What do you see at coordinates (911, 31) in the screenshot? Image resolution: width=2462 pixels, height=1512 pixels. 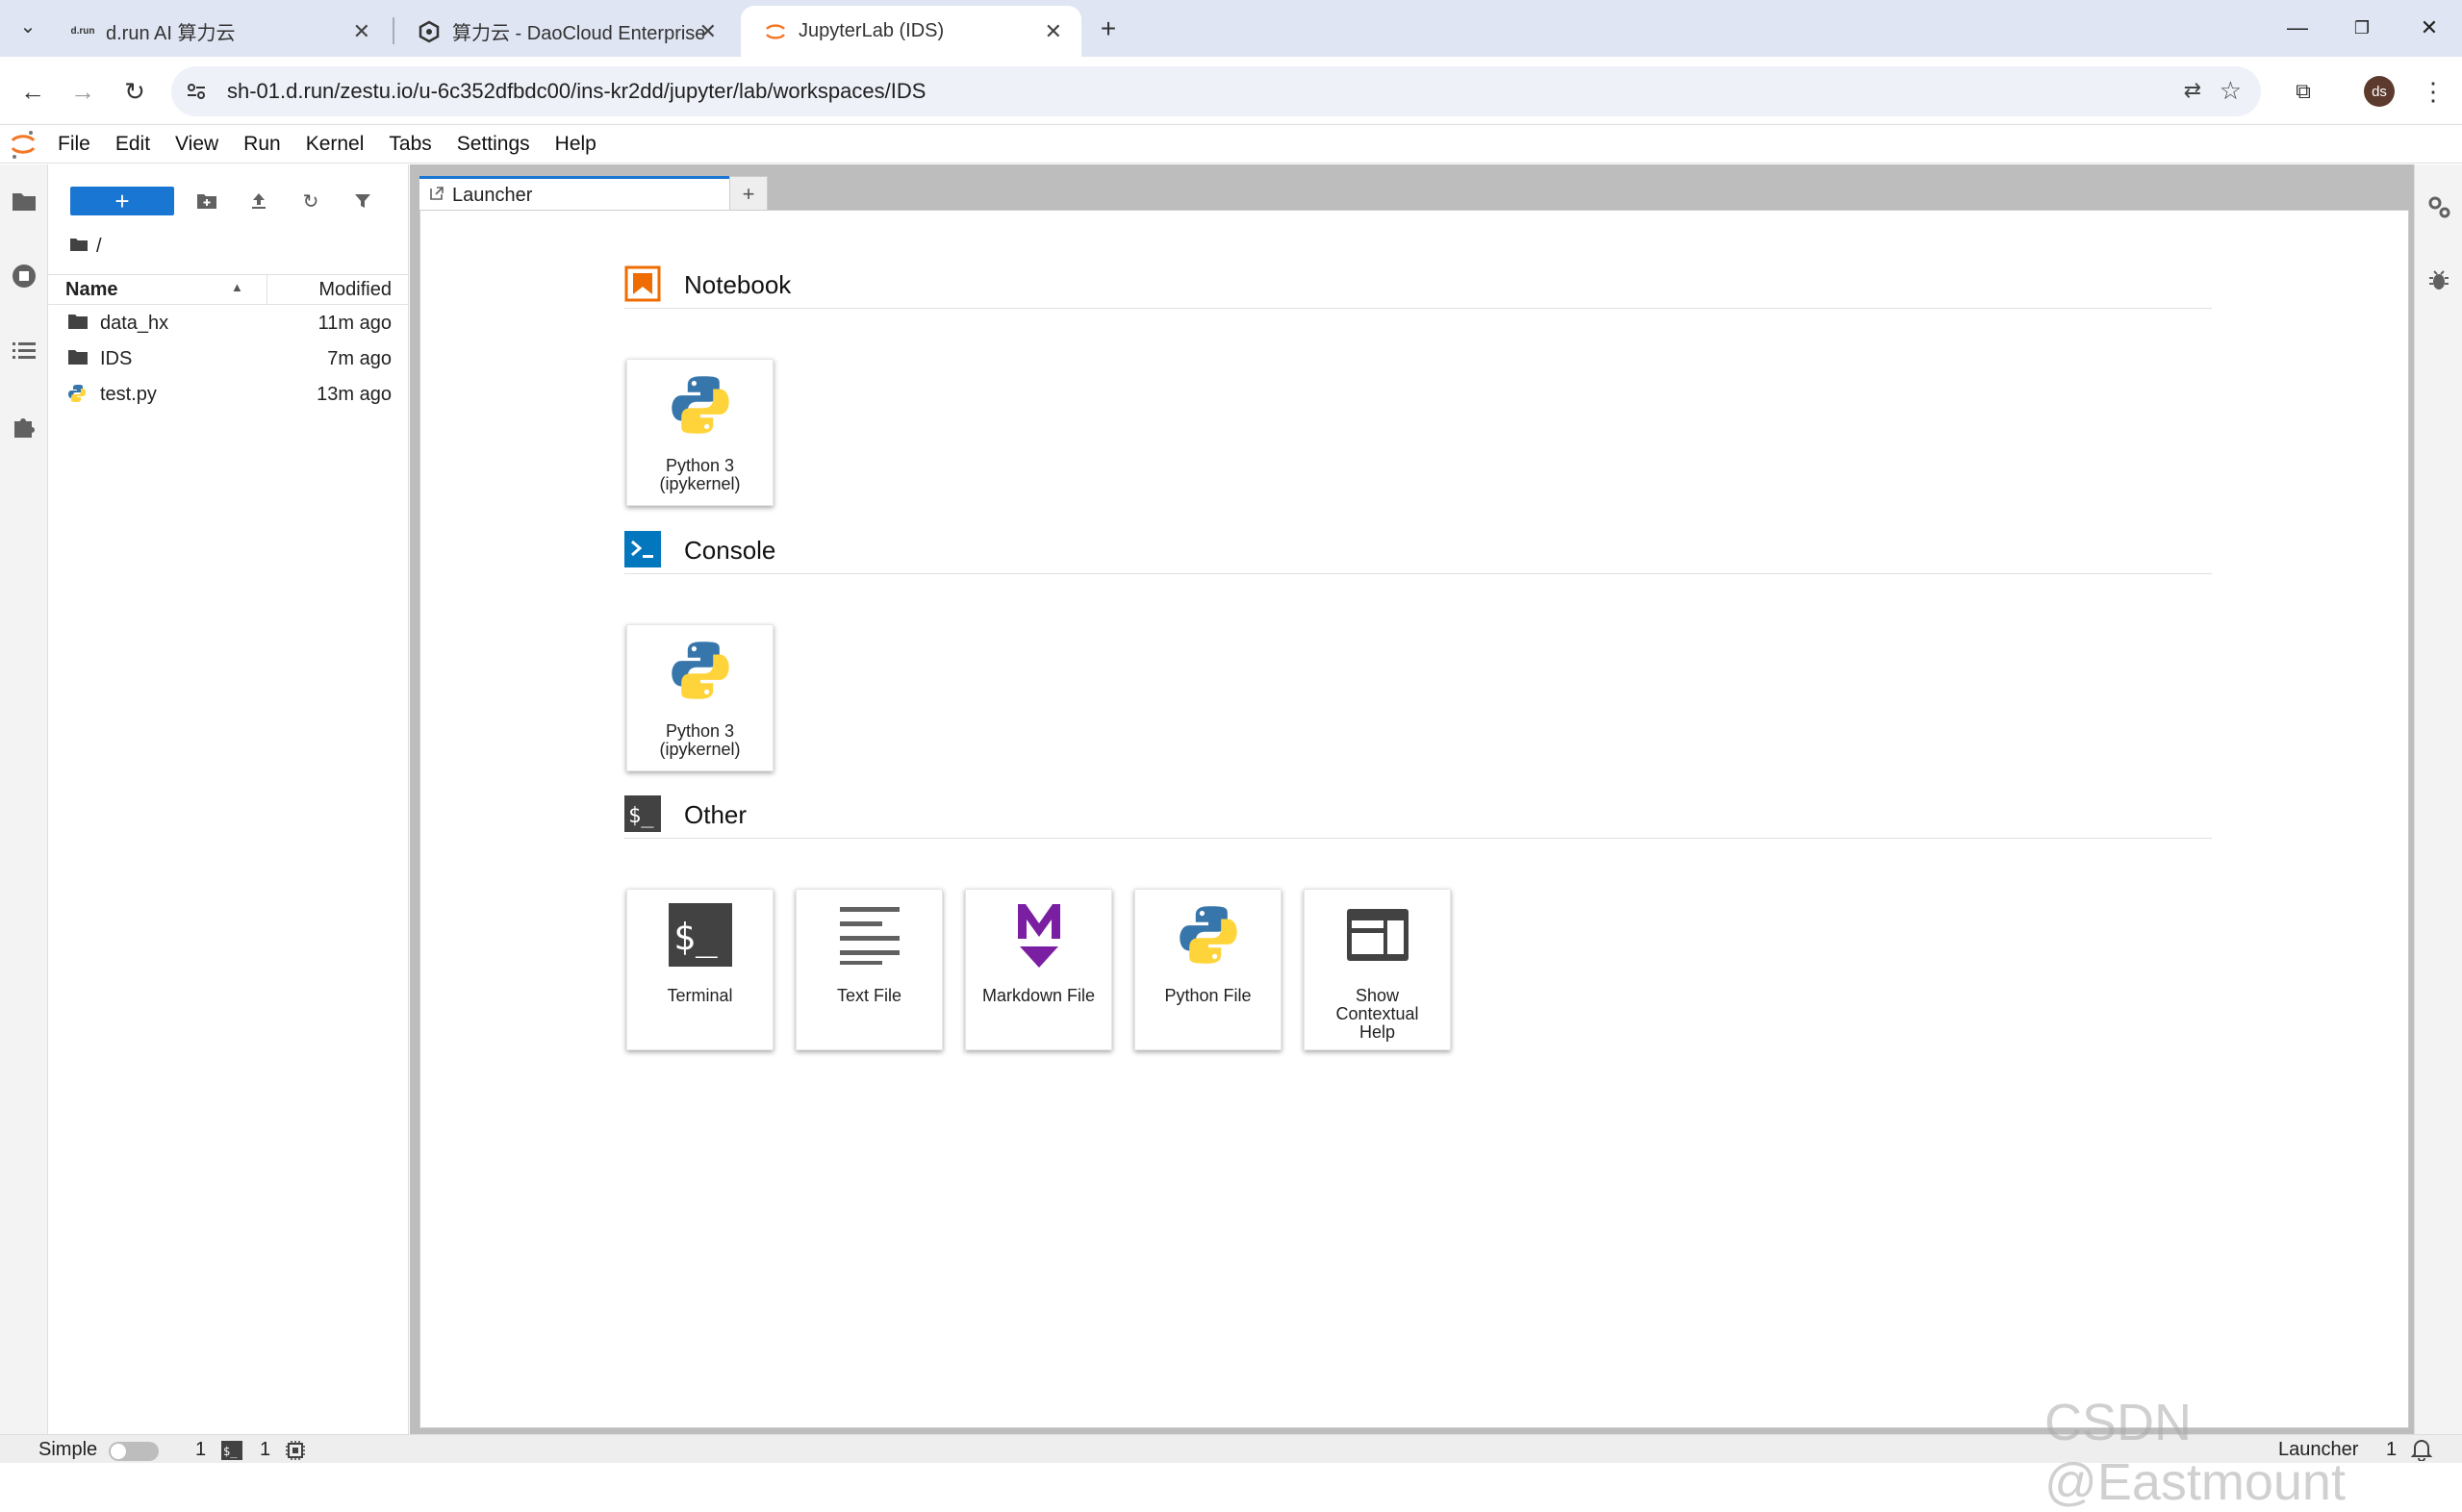 I see `browser-tab-jupyterlab: JupyterLab (IDS) ✕` at bounding box center [911, 31].